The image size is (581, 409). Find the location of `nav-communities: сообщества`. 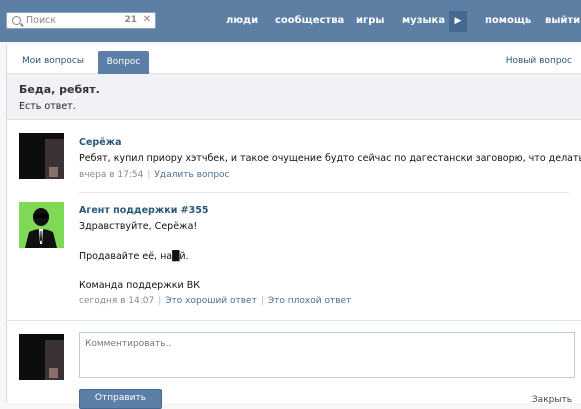

nav-communities: сообщества is located at coordinates (309, 20).